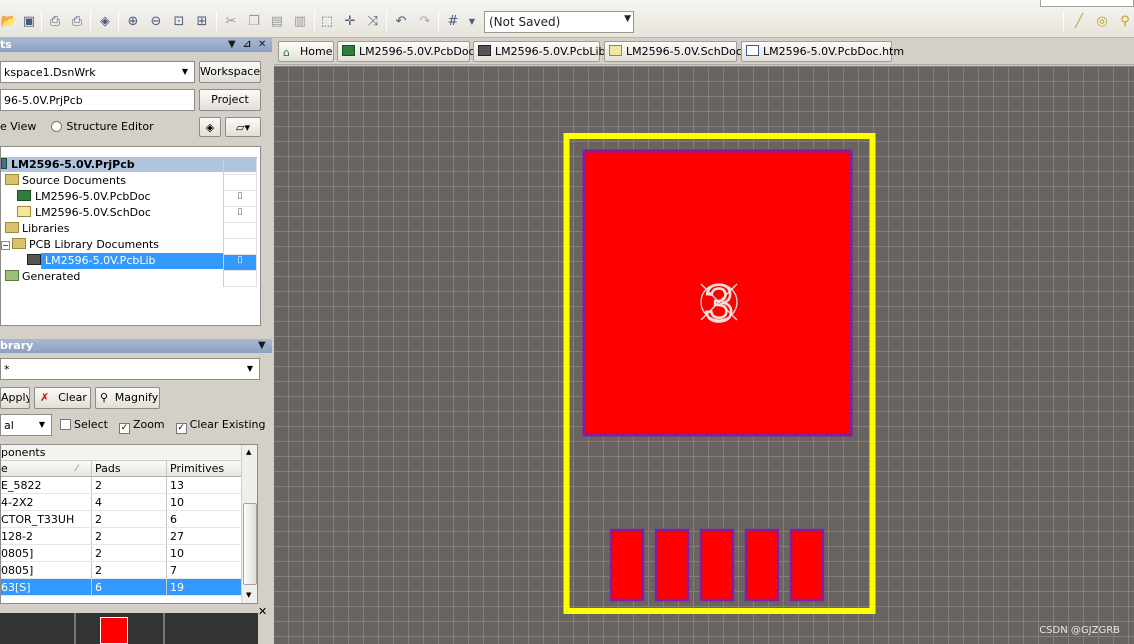 The height and width of the screenshot is (644, 1134). I want to click on tree-item-generated: Generated, so click(42, 277).